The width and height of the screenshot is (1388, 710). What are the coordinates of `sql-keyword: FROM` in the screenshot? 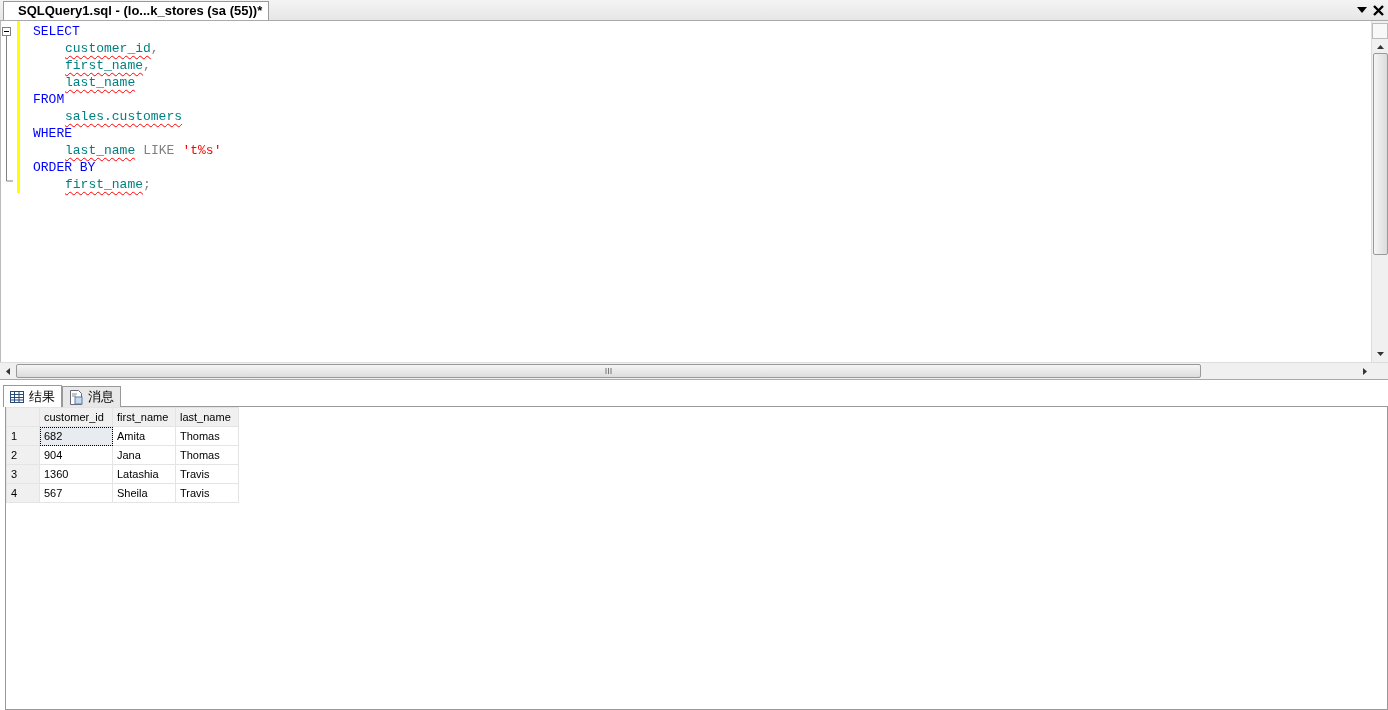 It's located at (49, 99).